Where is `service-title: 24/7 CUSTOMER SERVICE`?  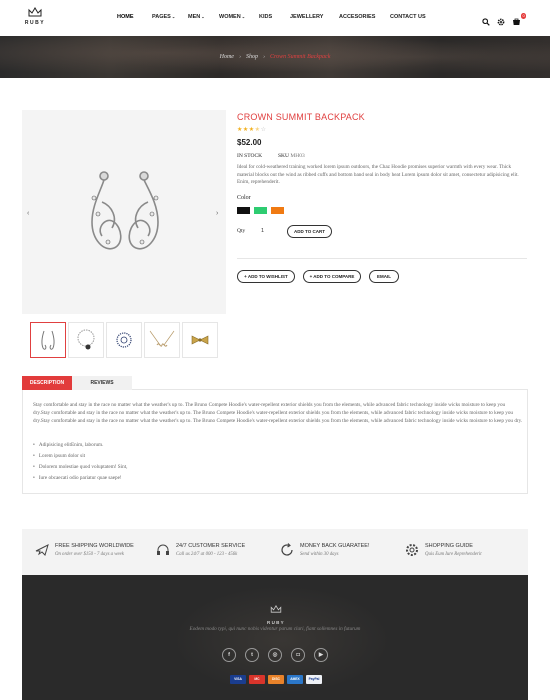
service-title: 24/7 CUSTOMER SERVICE is located at coordinates (211, 546).